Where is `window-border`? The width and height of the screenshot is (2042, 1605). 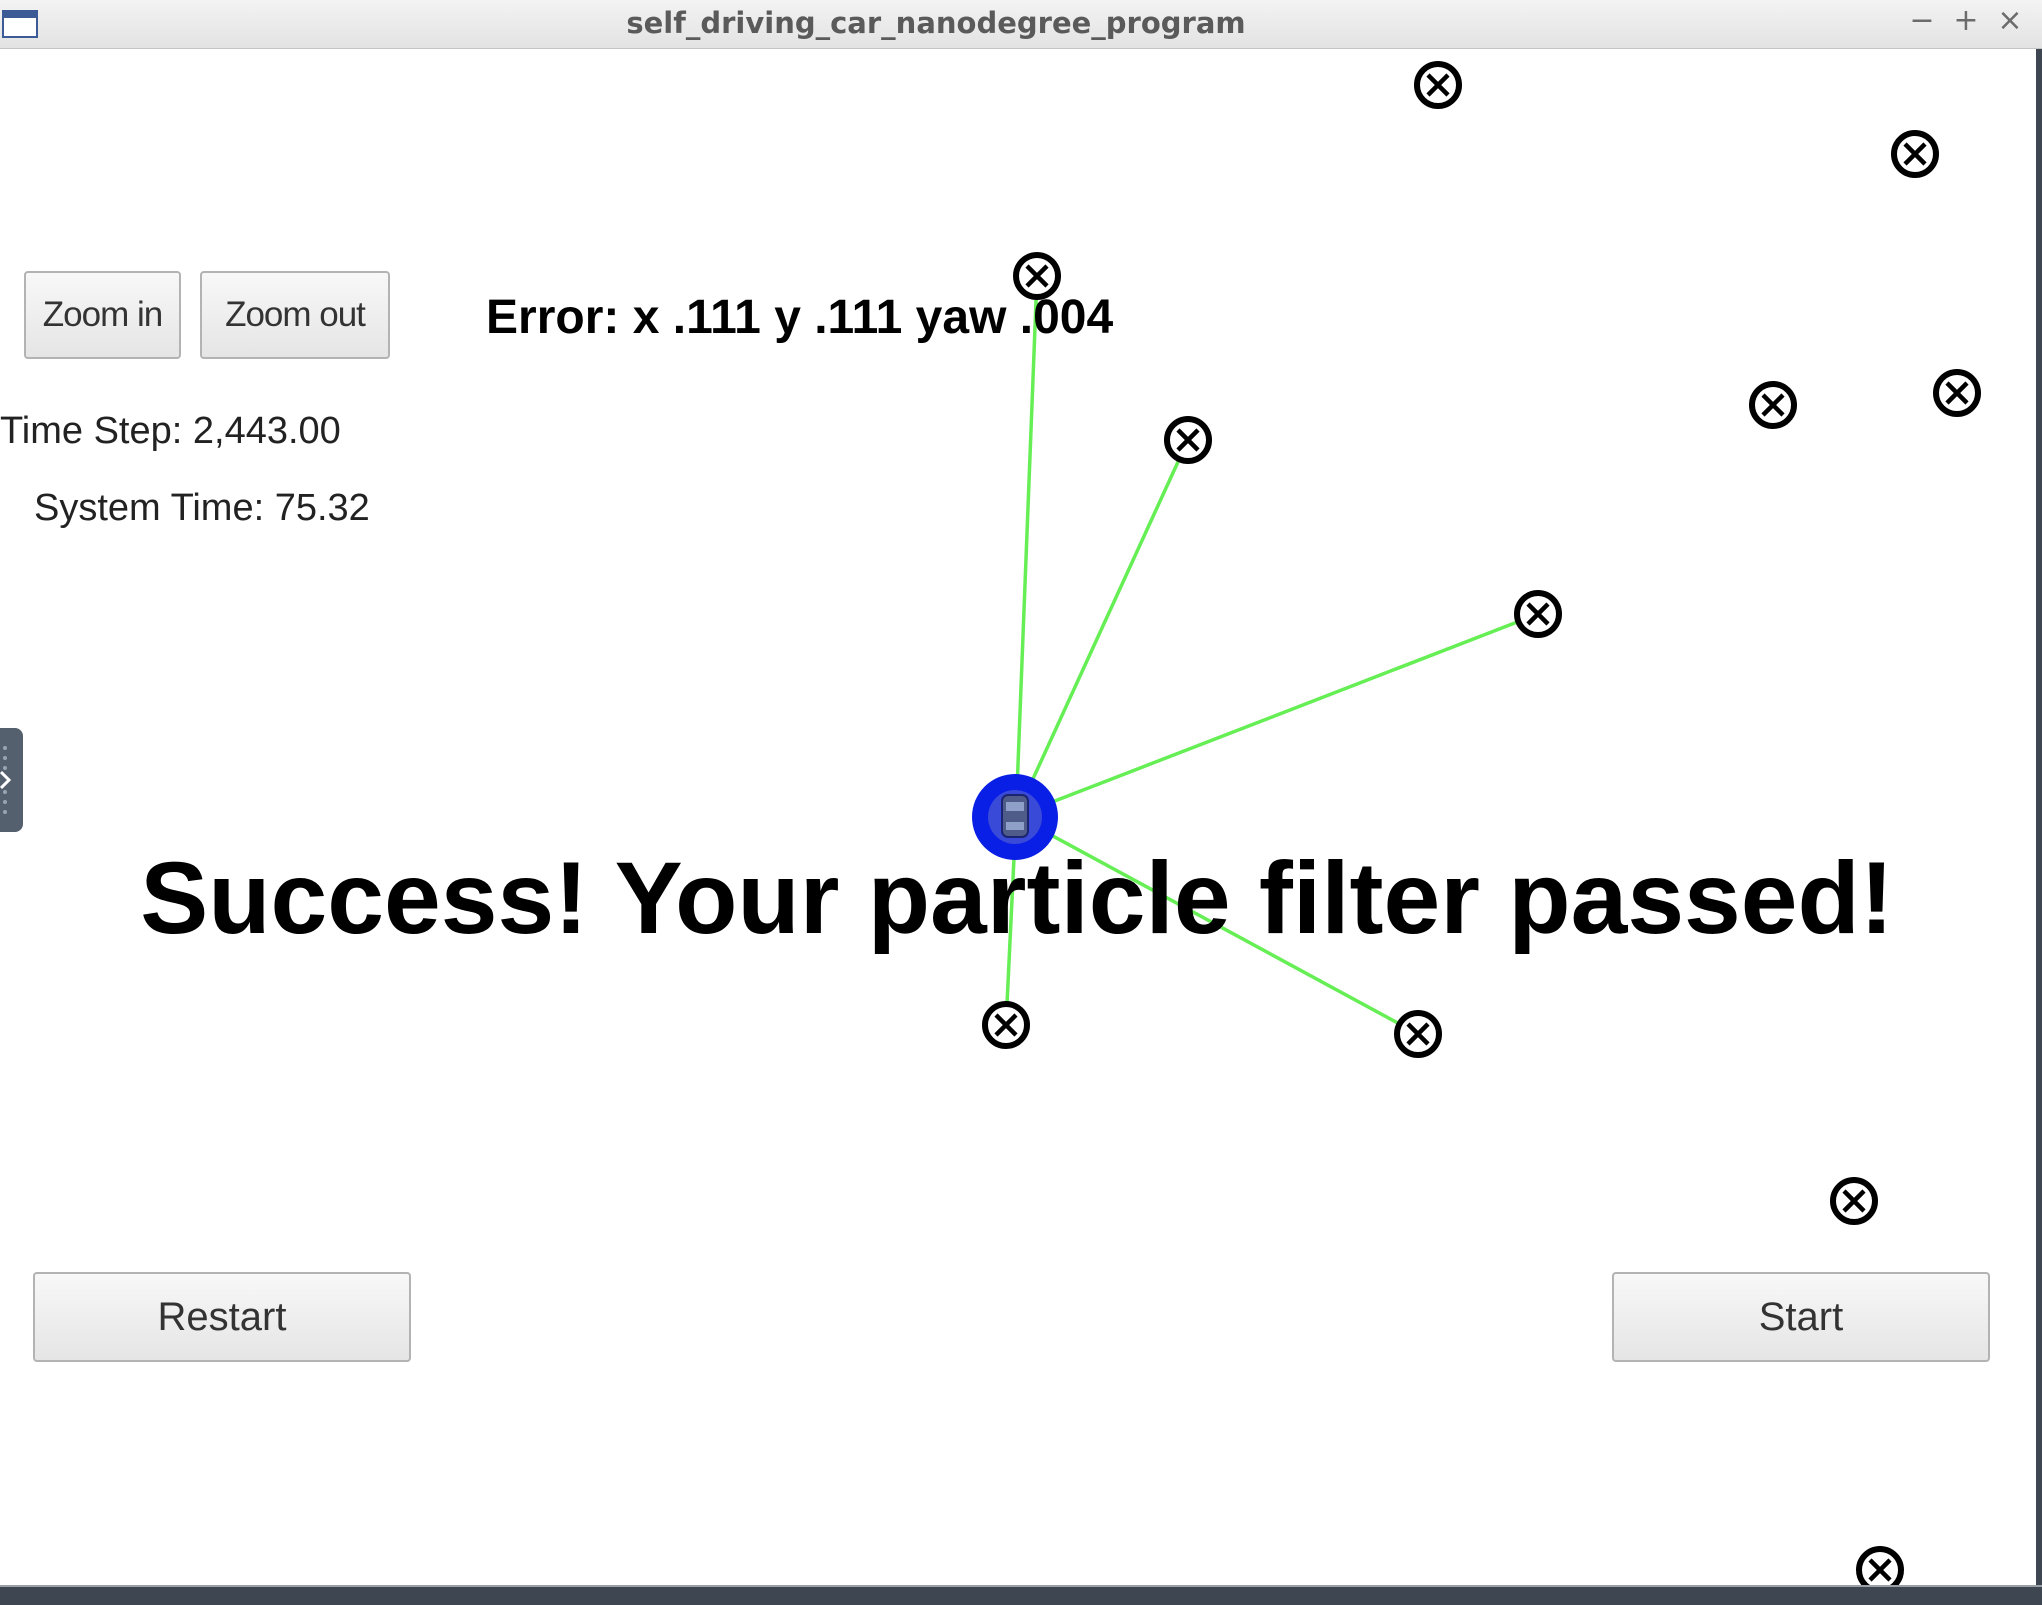 window-border is located at coordinates (2039, 817).